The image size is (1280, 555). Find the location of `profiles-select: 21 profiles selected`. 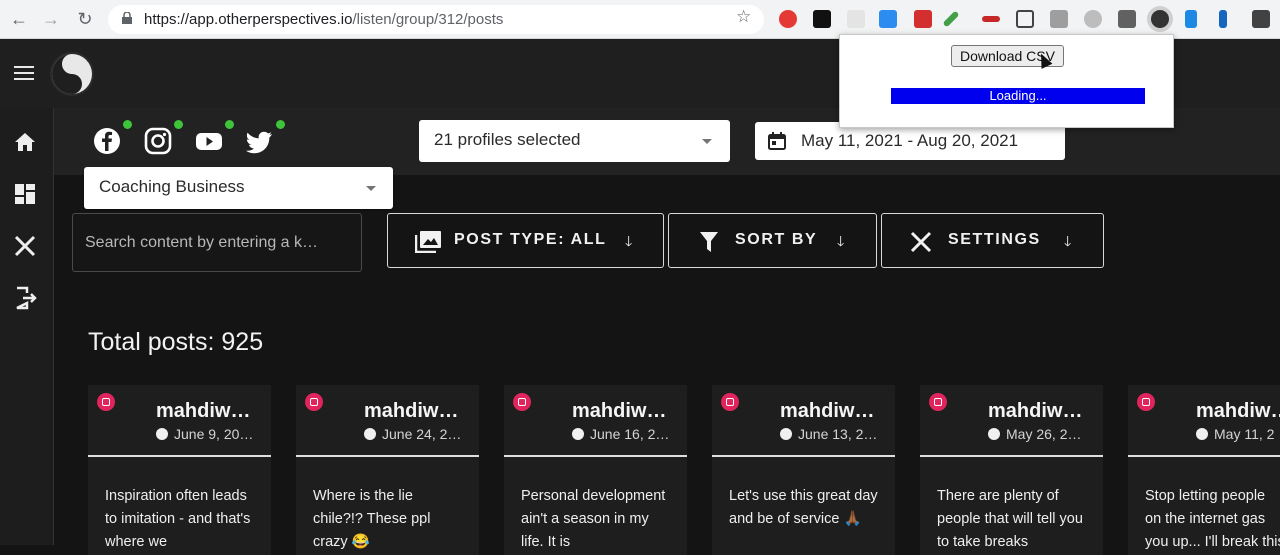

profiles-select: 21 profiles selected is located at coordinates (574, 141).